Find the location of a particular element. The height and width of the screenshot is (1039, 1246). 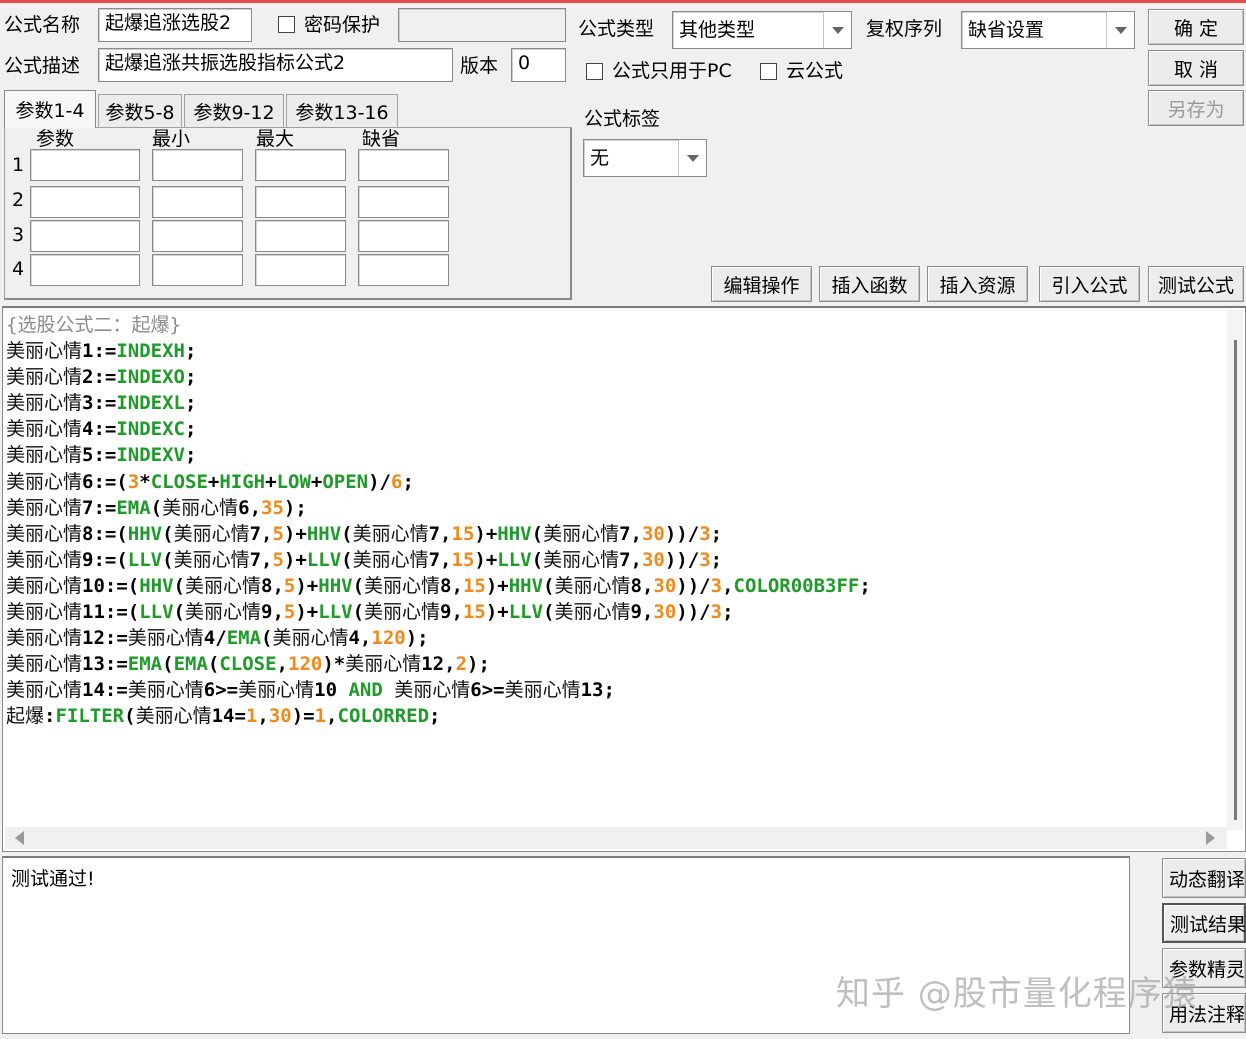

password-checkbox is located at coordinates (286, 24).